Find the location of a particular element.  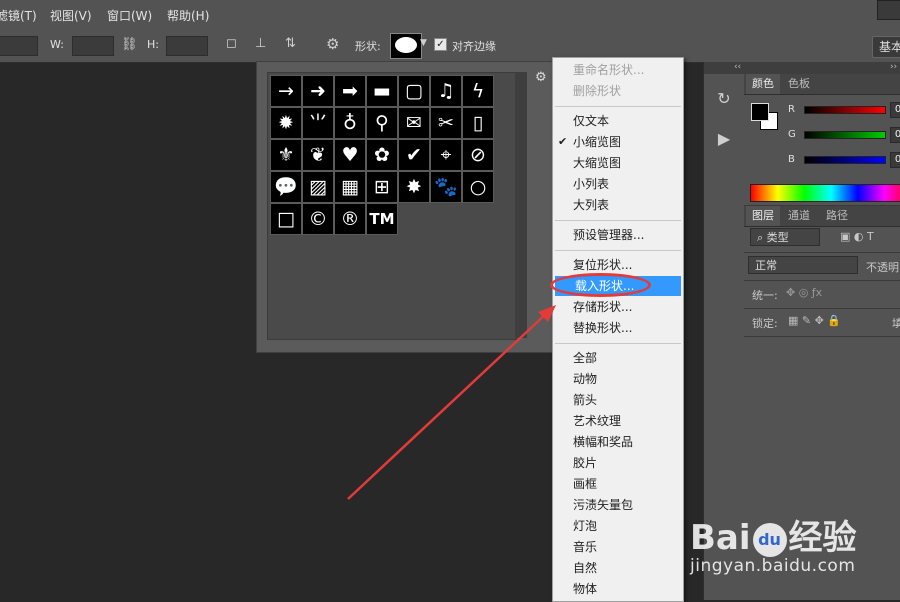

green-label: G is located at coordinates (792, 134).